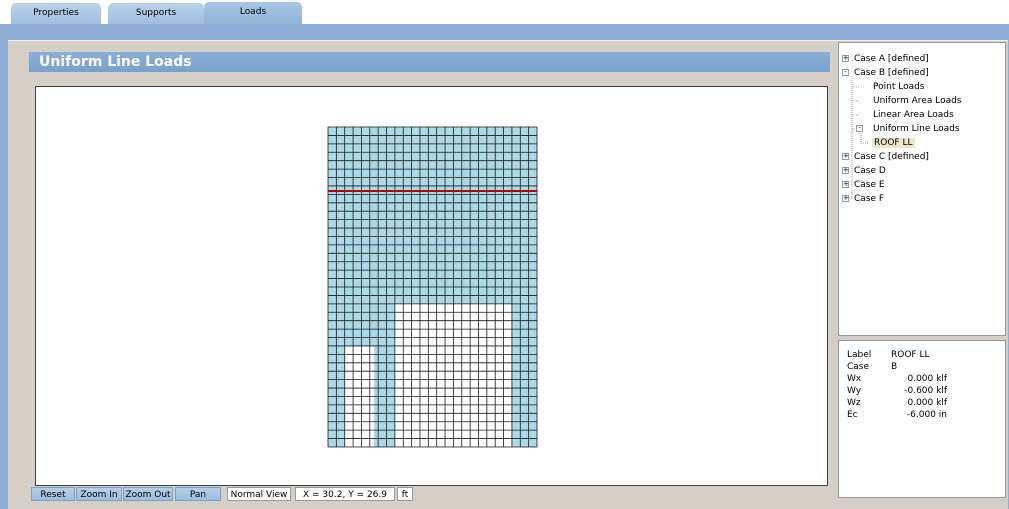 The width and height of the screenshot is (1009, 509). Describe the element at coordinates (872, 367) in the screenshot. I see `prop-row-case: Case B` at that location.